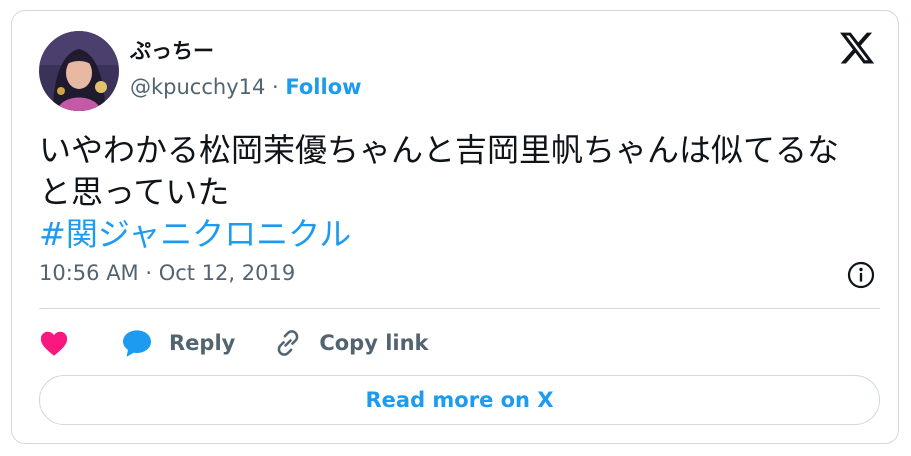 This screenshot has height=456, width=911. I want to click on tweet-text-line: と思っていた, so click(134, 192).